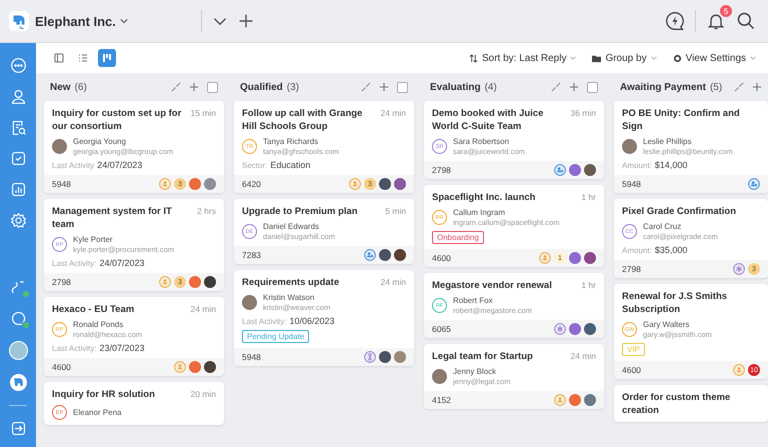 The width and height of the screenshot is (768, 447). Describe the element at coordinates (441, 329) in the screenshot. I see `deal-number: 6065` at that location.